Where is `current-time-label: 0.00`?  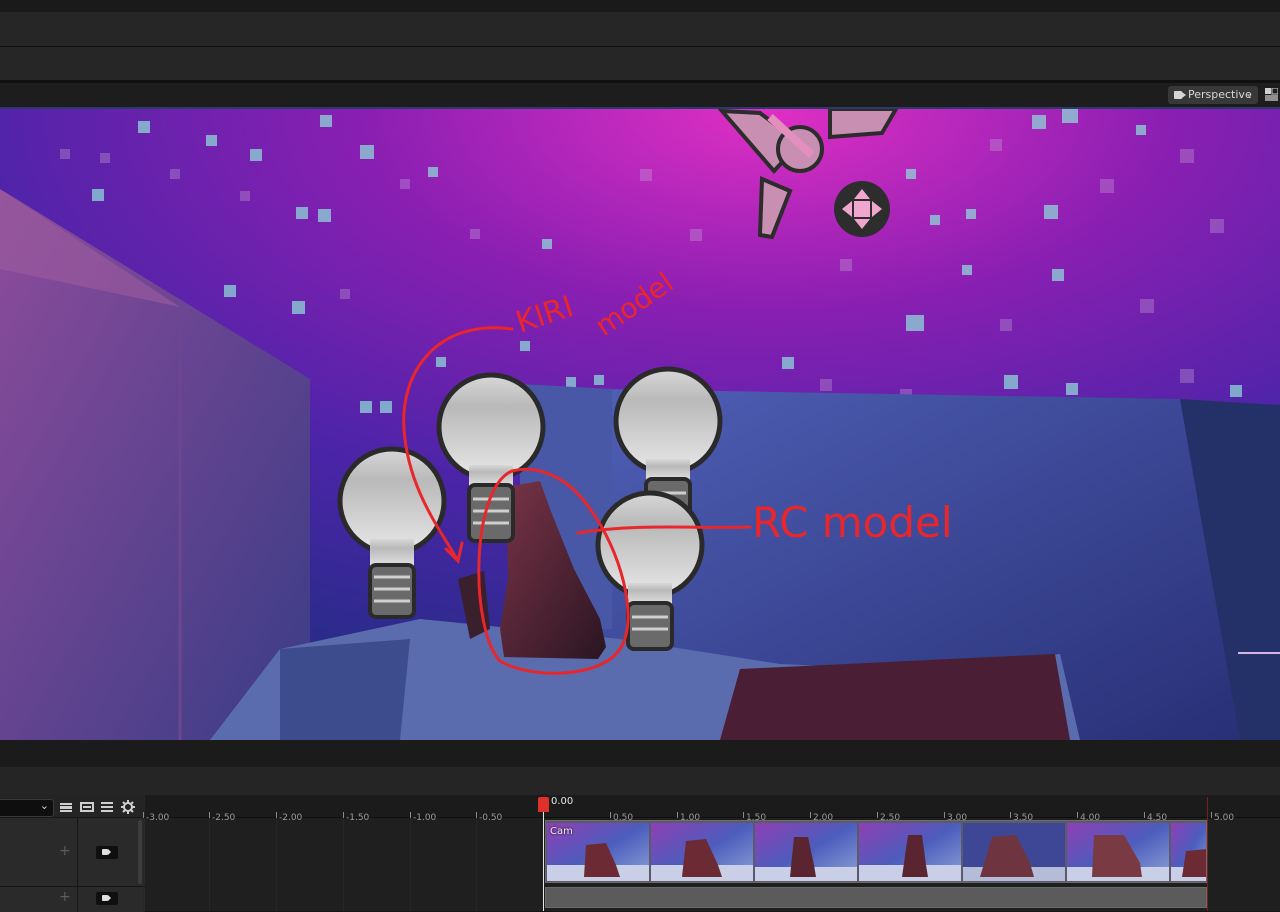
current-time-label: 0.00 is located at coordinates (562, 801).